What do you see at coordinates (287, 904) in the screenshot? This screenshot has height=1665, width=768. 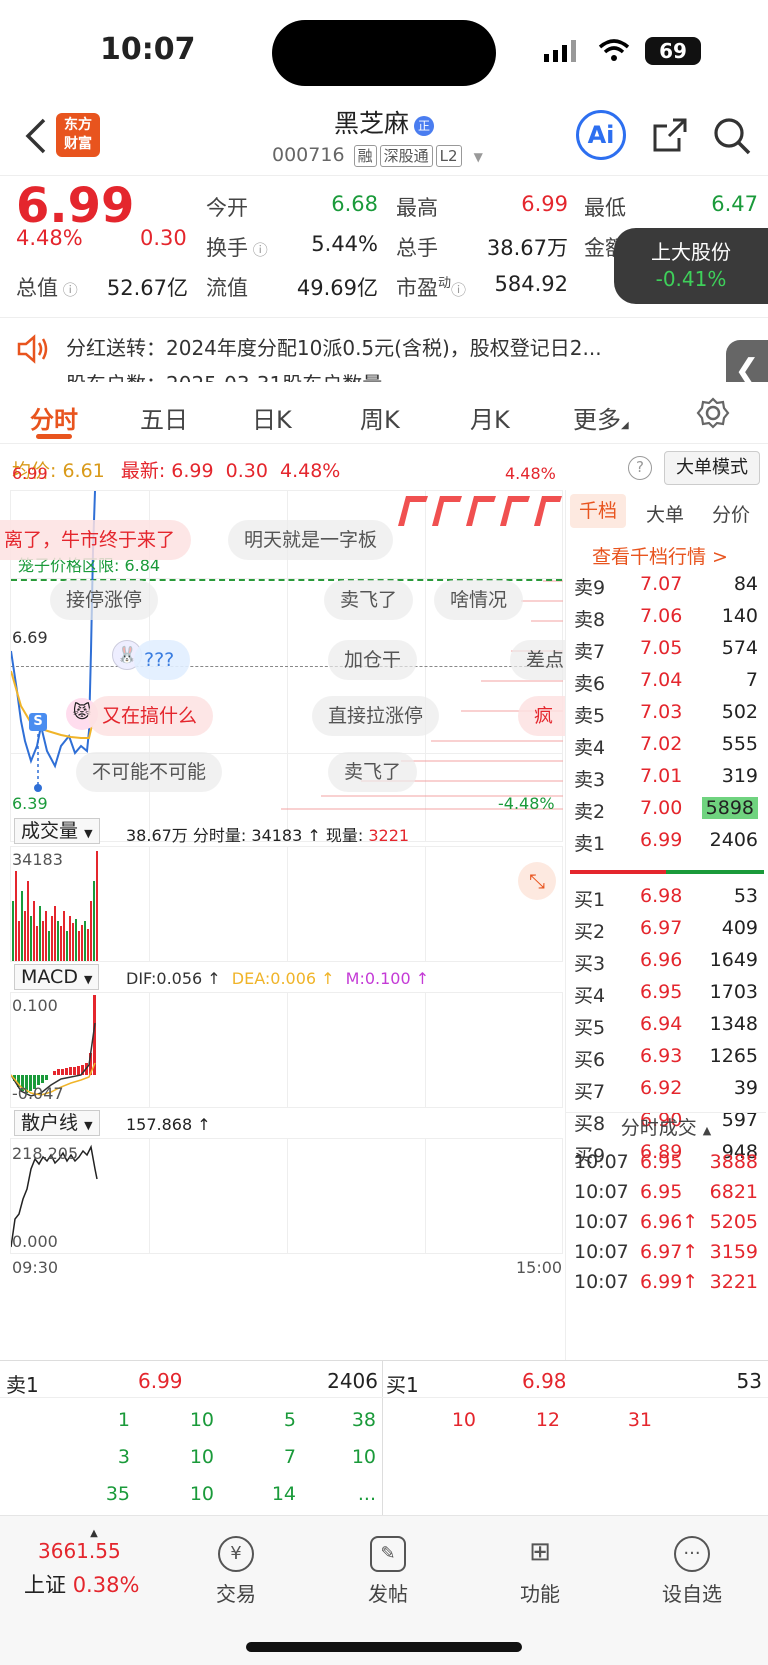 I see `grid-line` at bounding box center [287, 904].